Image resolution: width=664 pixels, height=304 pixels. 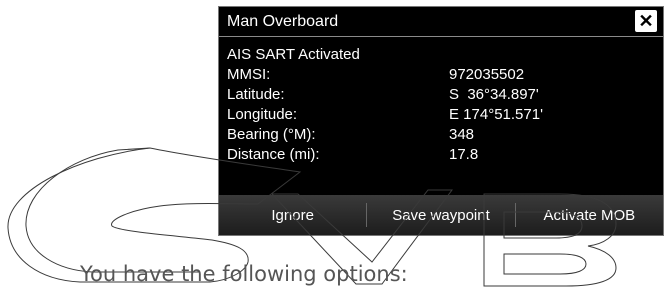 I want to click on latitude-label: Latitude:, so click(x=256, y=94).